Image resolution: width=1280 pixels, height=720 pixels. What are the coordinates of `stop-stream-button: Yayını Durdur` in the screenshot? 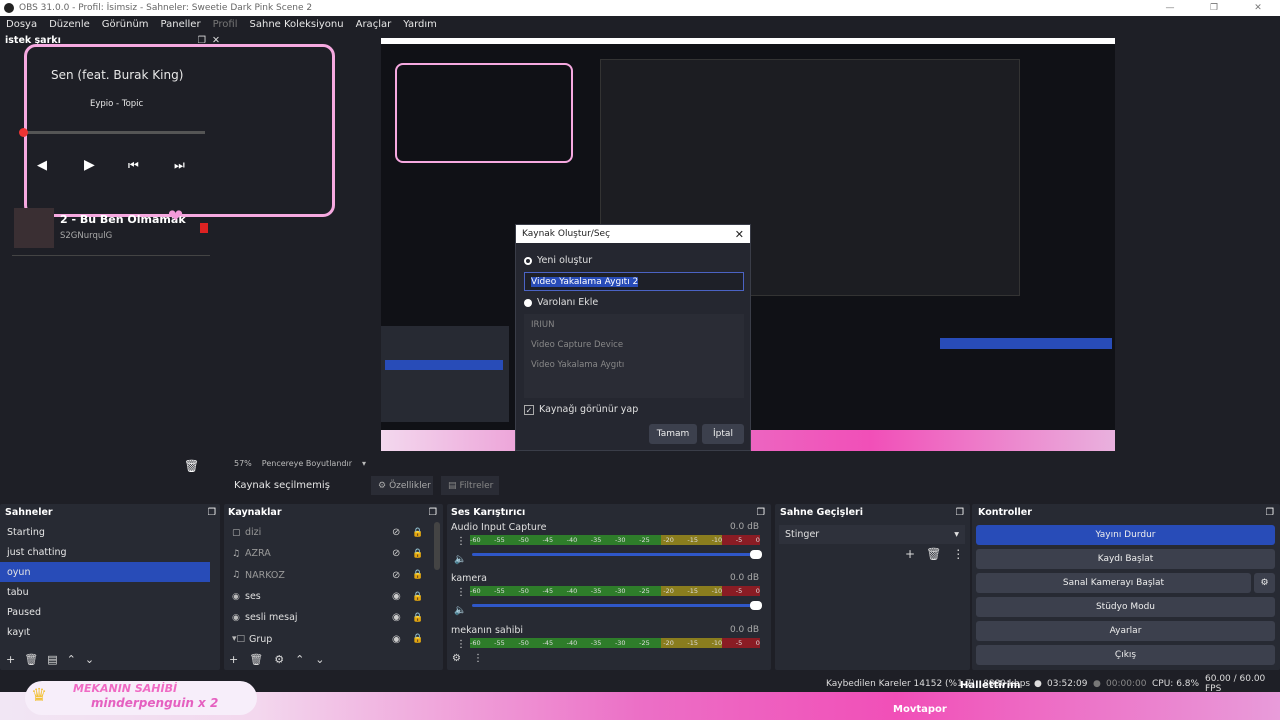 It's located at (1125, 535).